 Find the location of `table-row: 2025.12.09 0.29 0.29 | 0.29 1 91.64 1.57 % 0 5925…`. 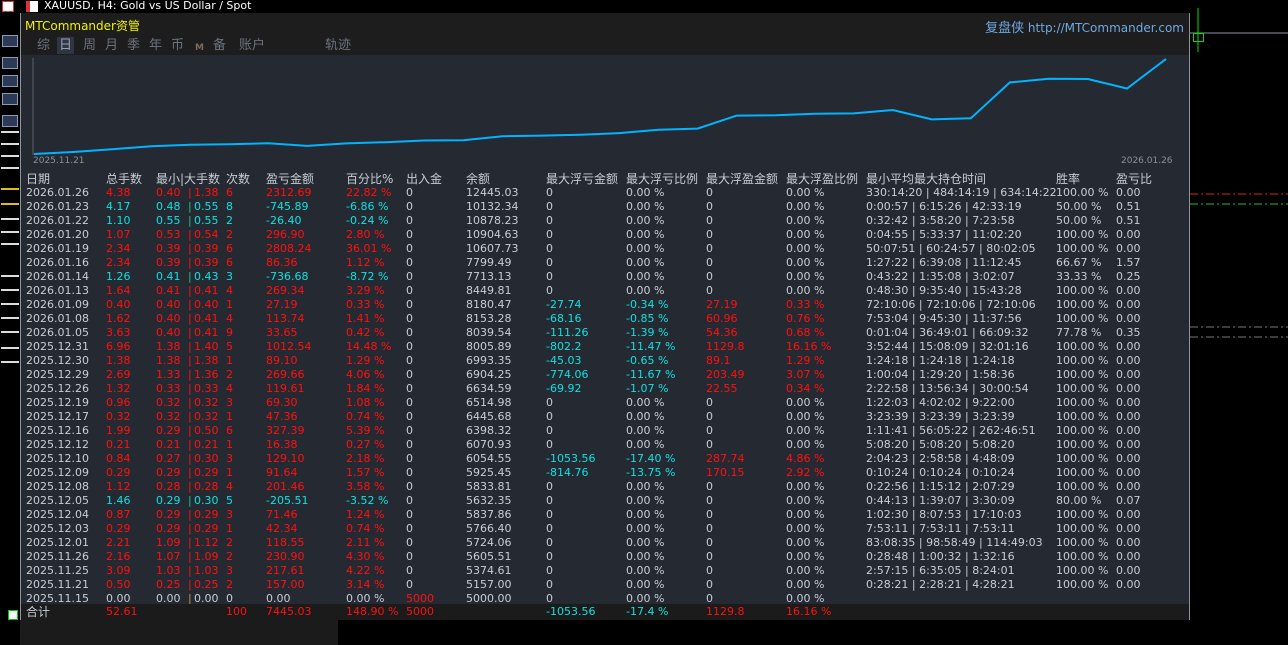

table-row: 2025.12.09 0.29 0.29 | 0.29 1 91.64 1.57 % 0 5925… is located at coordinates (605, 473).